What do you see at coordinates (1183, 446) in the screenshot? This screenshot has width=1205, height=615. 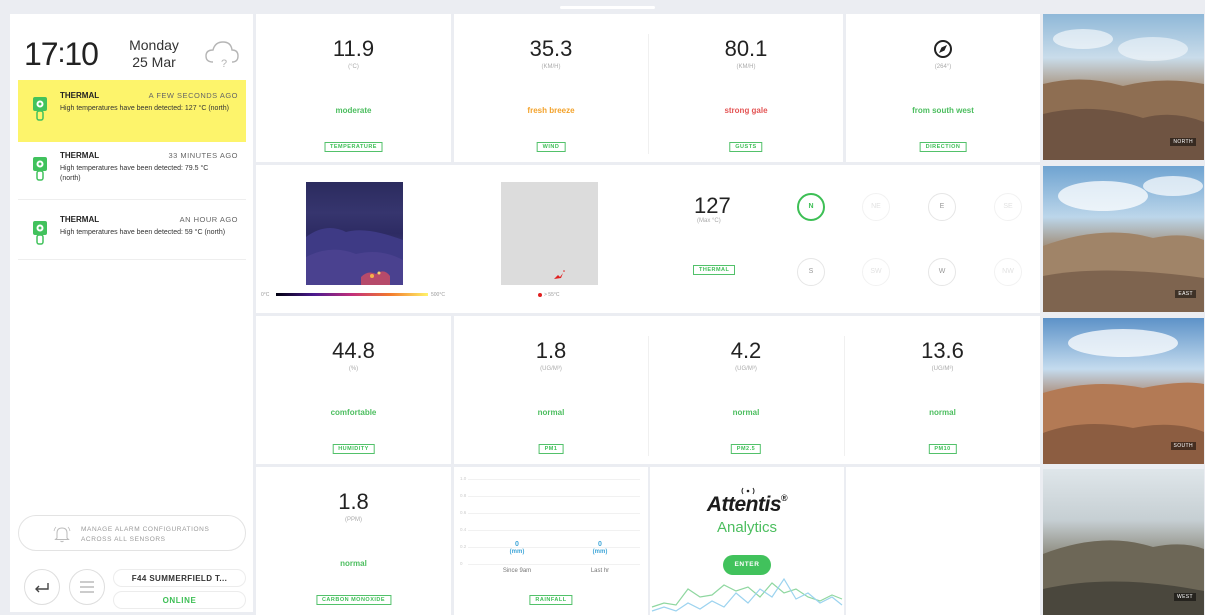 I see `camera-label: SOUTH` at bounding box center [1183, 446].